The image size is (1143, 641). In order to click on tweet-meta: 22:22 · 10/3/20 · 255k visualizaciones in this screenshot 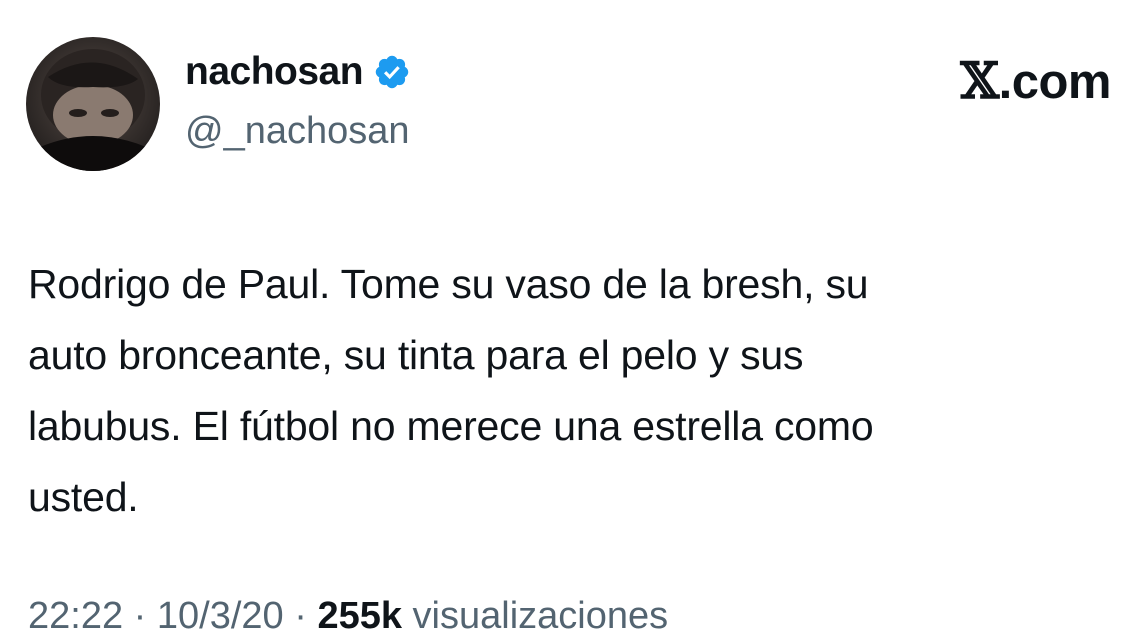, I will do `click(348, 616)`.